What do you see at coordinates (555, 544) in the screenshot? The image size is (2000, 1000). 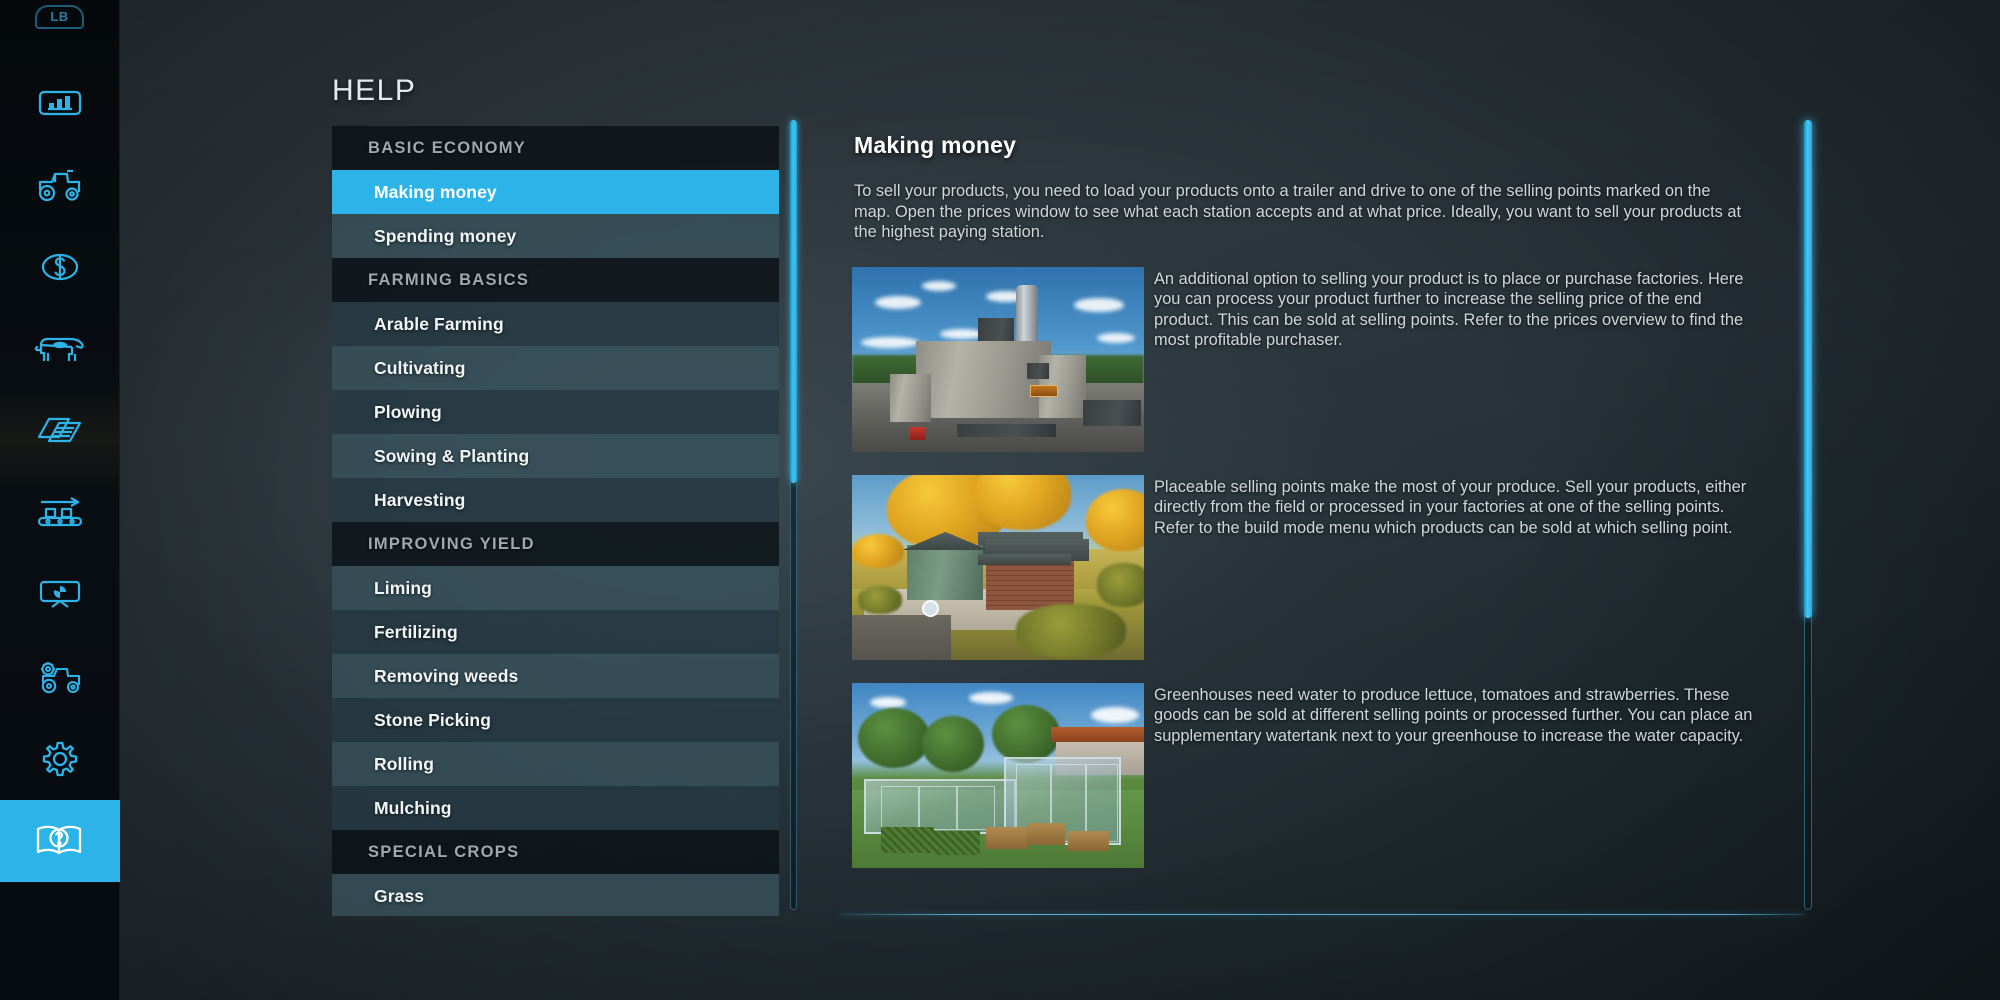 I see `menu-section-header: IMPROVING YIELD` at bounding box center [555, 544].